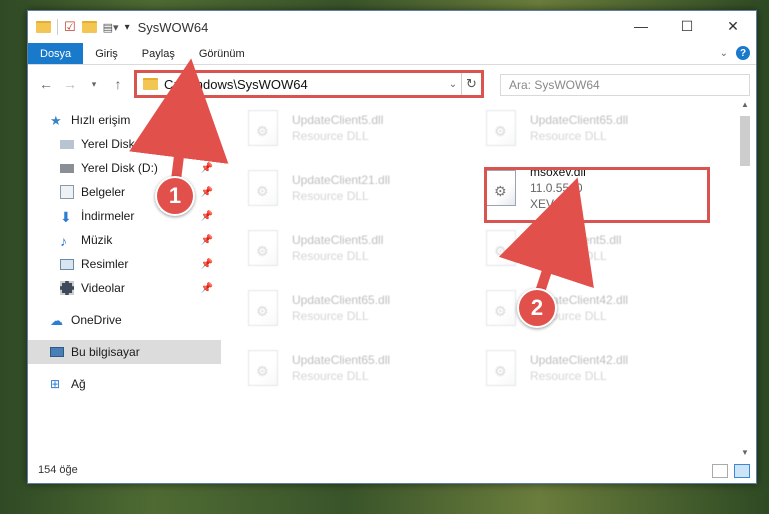 The image size is (769, 514). I want to click on tab-file: Dosya, so click(56, 53).